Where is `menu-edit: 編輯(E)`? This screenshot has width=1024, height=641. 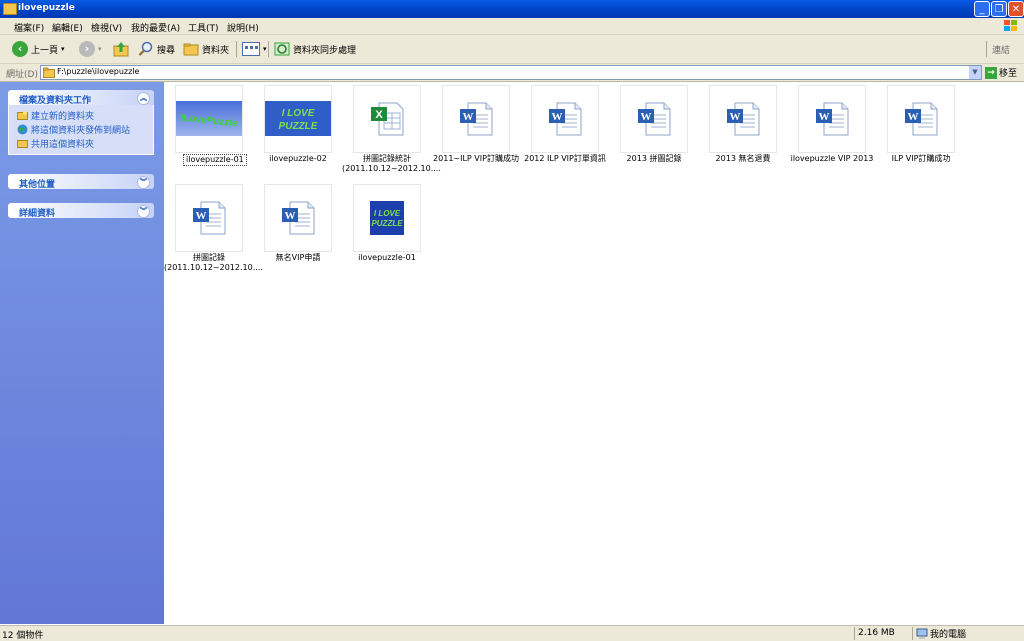 menu-edit: 編輯(E) is located at coordinates (67, 27).